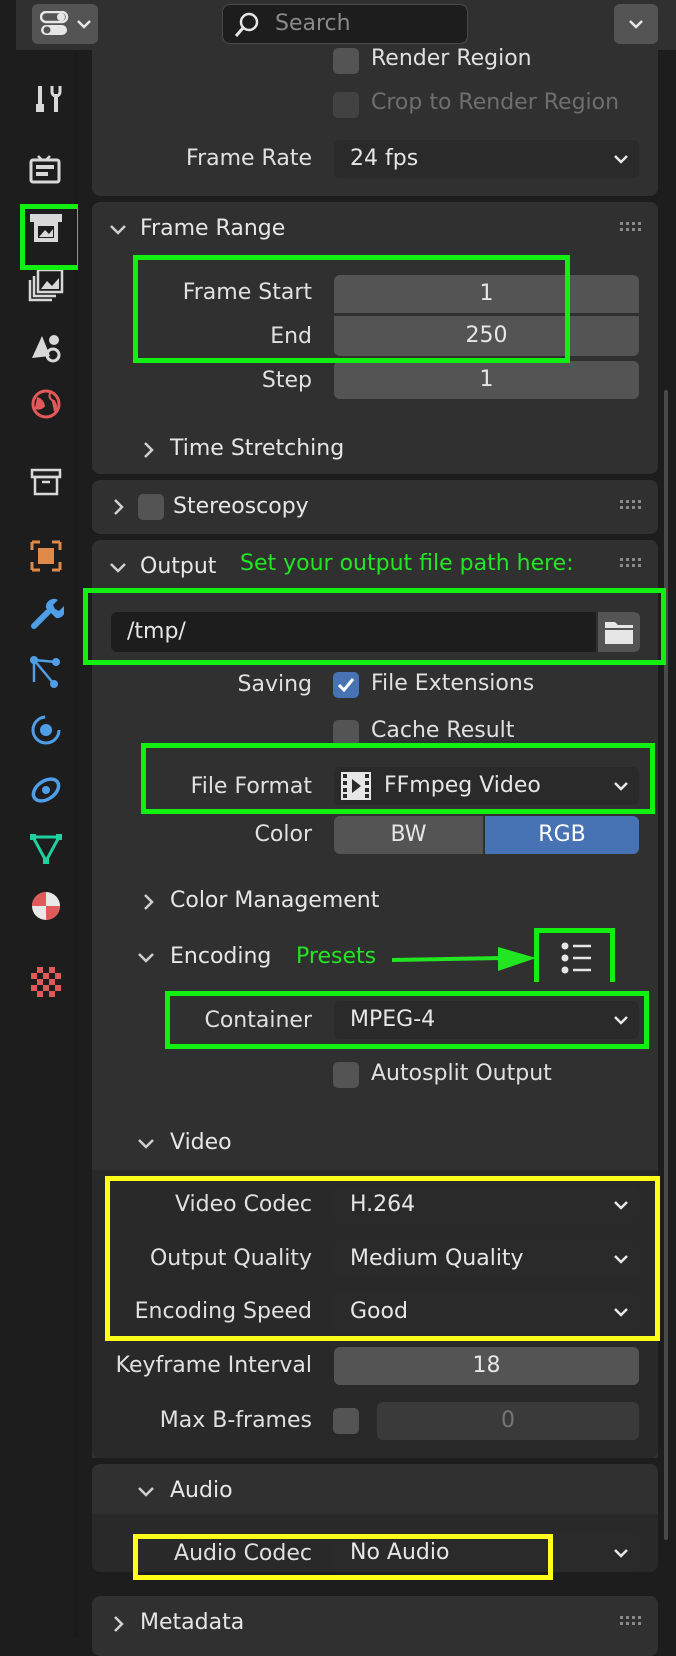  Describe the element at coordinates (451, 58) in the screenshot. I see `render-region-label: Render Region` at that location.